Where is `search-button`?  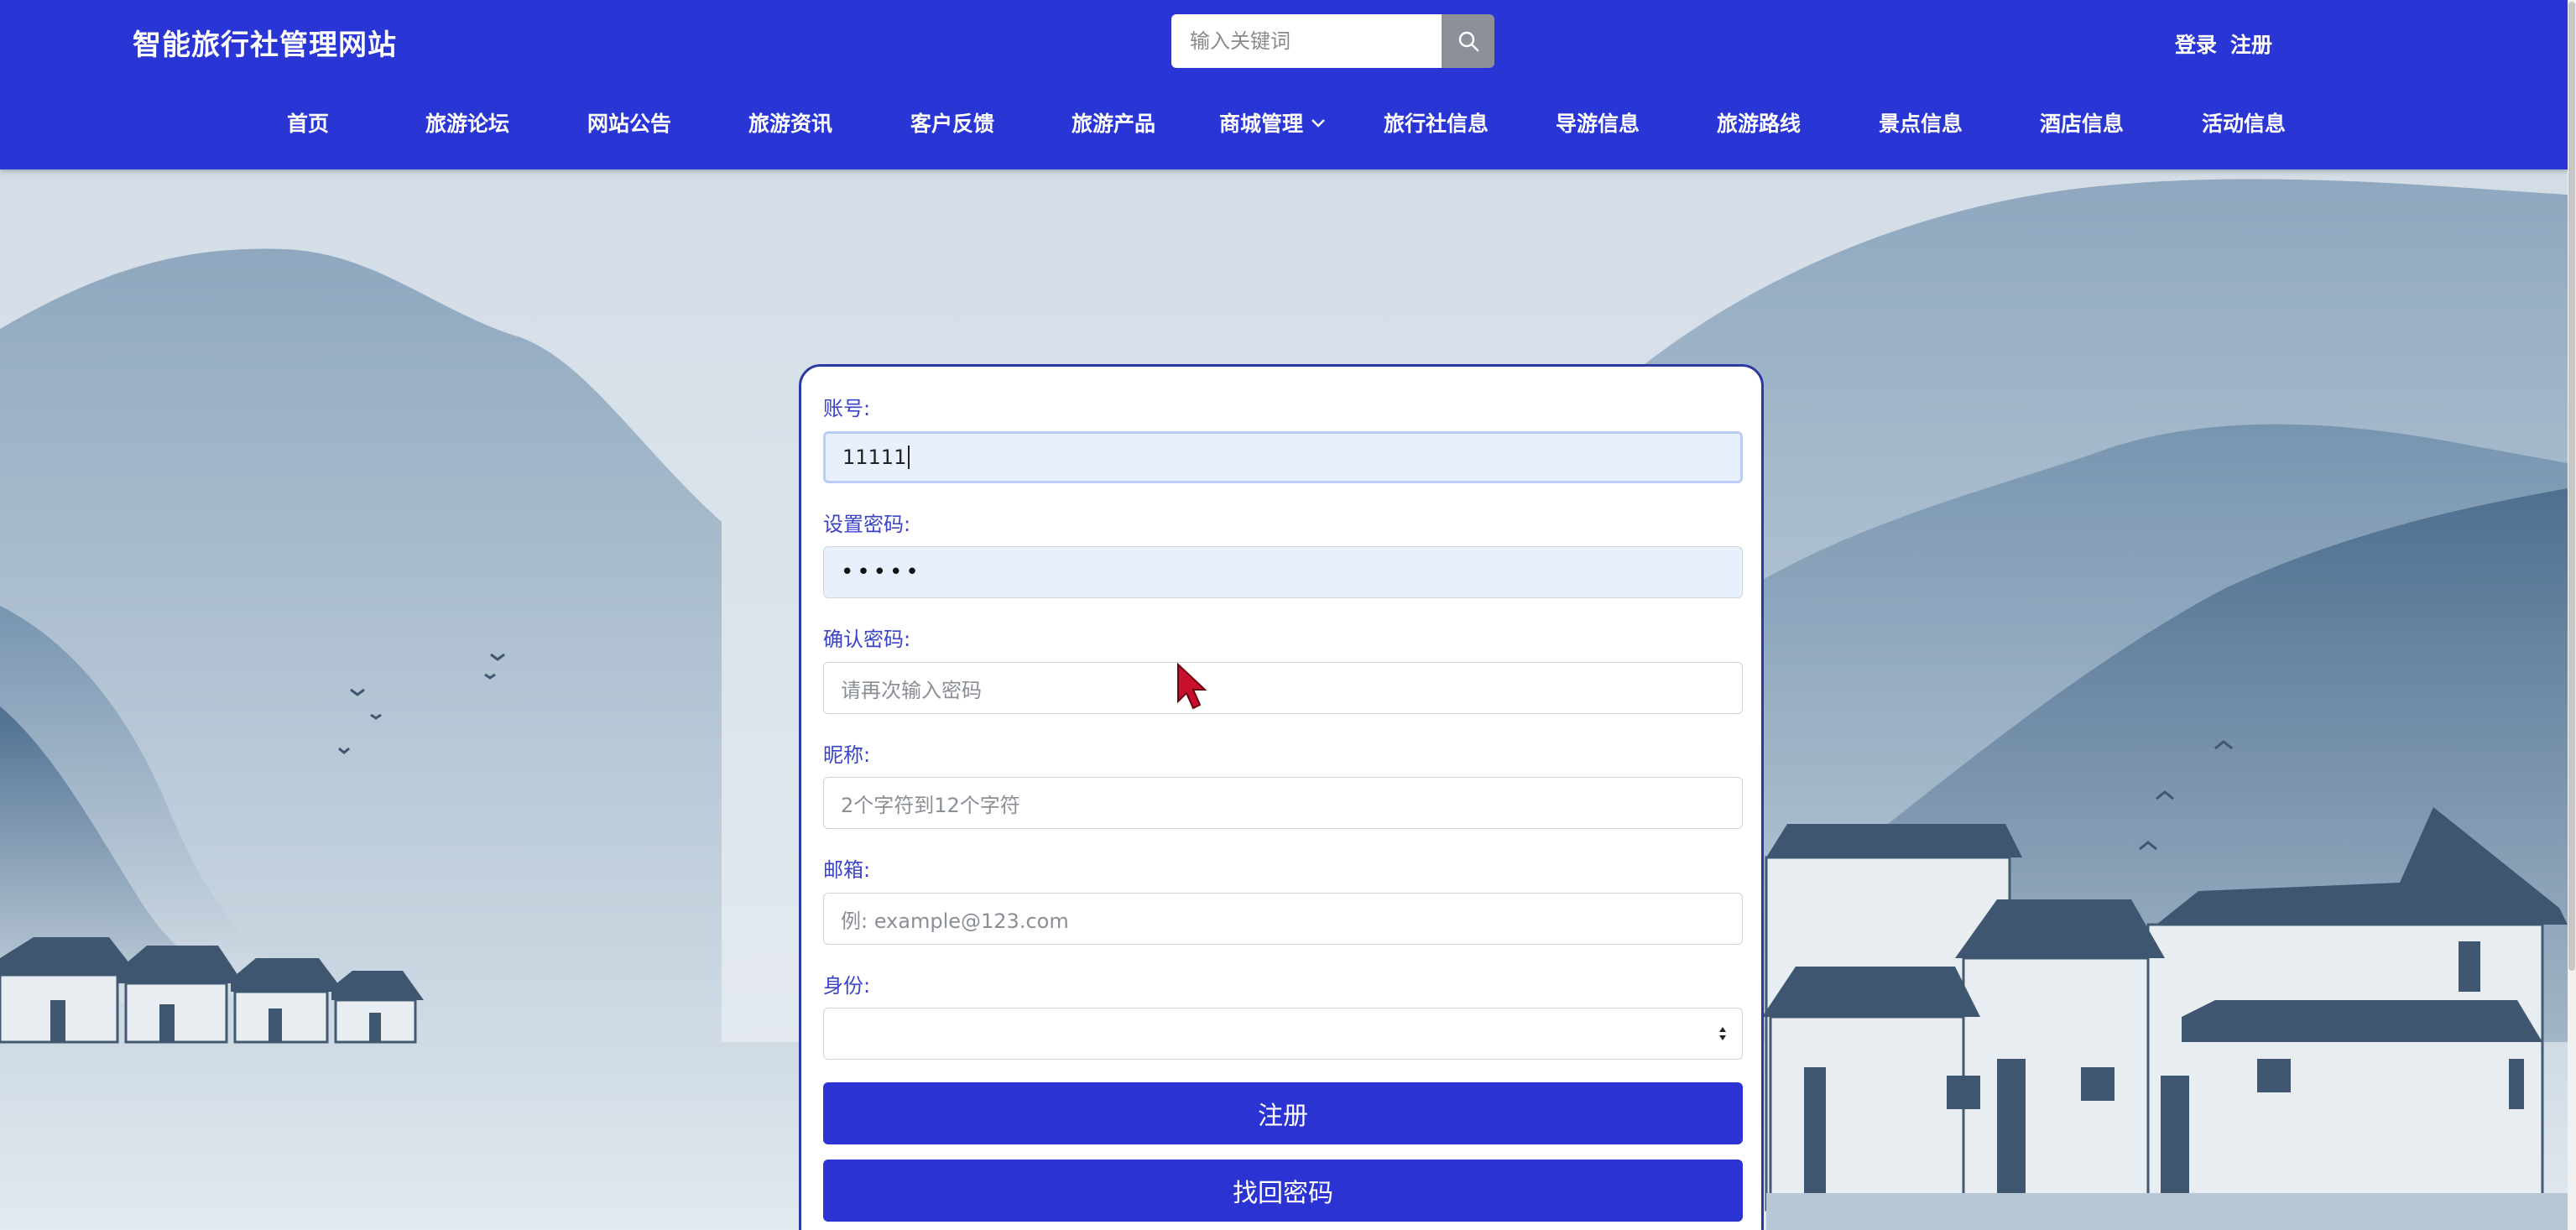 search-button is located at coordinates (1468, 41).